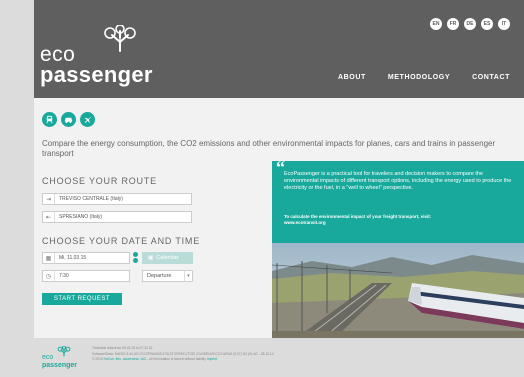 The image size is (524, 377). What do you see at coordinates (103, 56) in the screenshot?
I see `eco-passenger-logo: eco passenger` at bounding box center [103, 56].